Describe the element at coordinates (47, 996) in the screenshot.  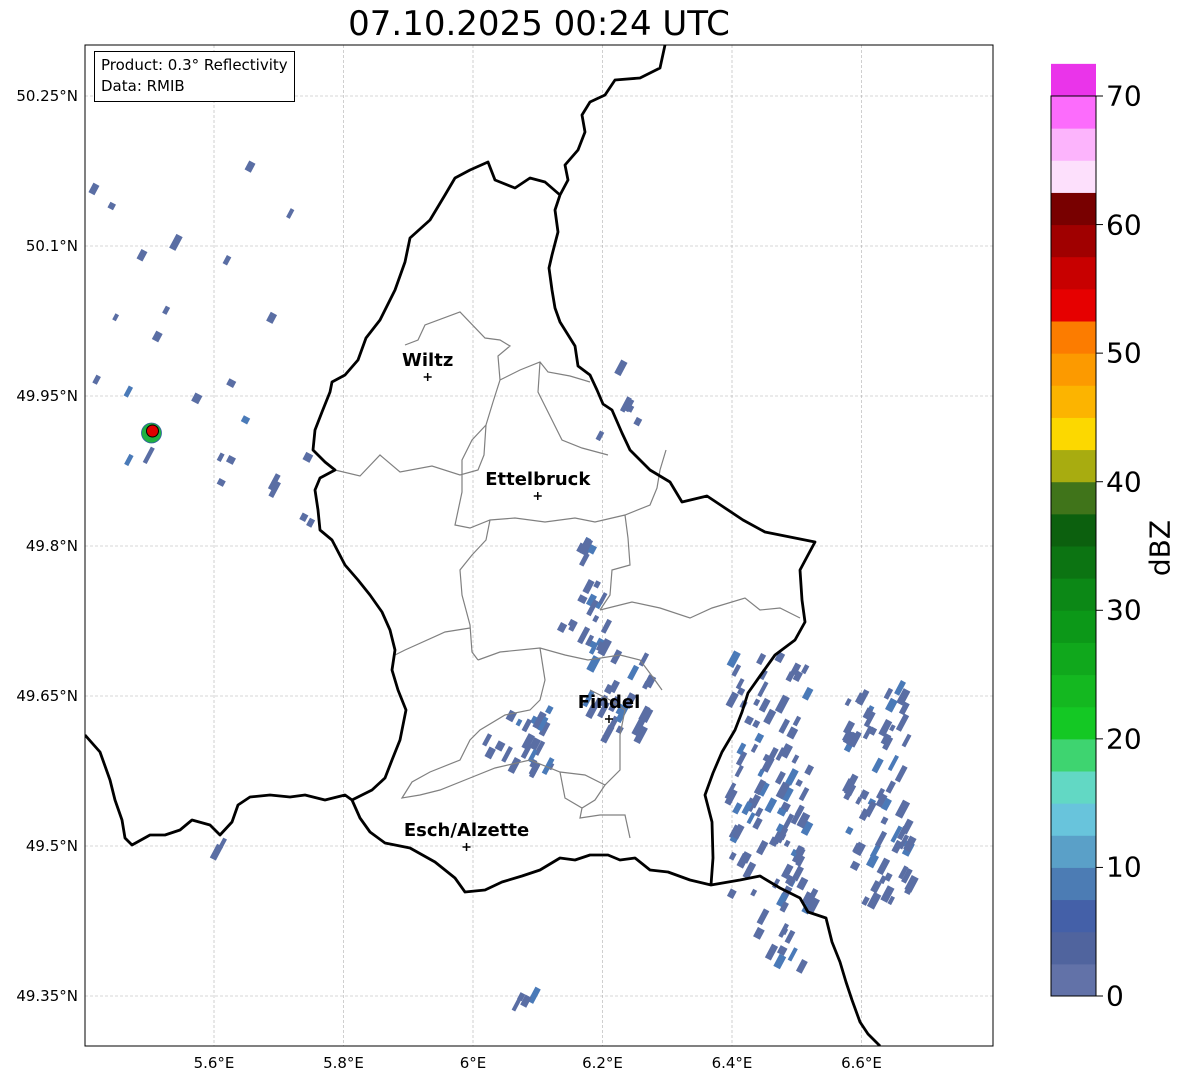
I see `lat-tick-label: 49.35°N` at that location.